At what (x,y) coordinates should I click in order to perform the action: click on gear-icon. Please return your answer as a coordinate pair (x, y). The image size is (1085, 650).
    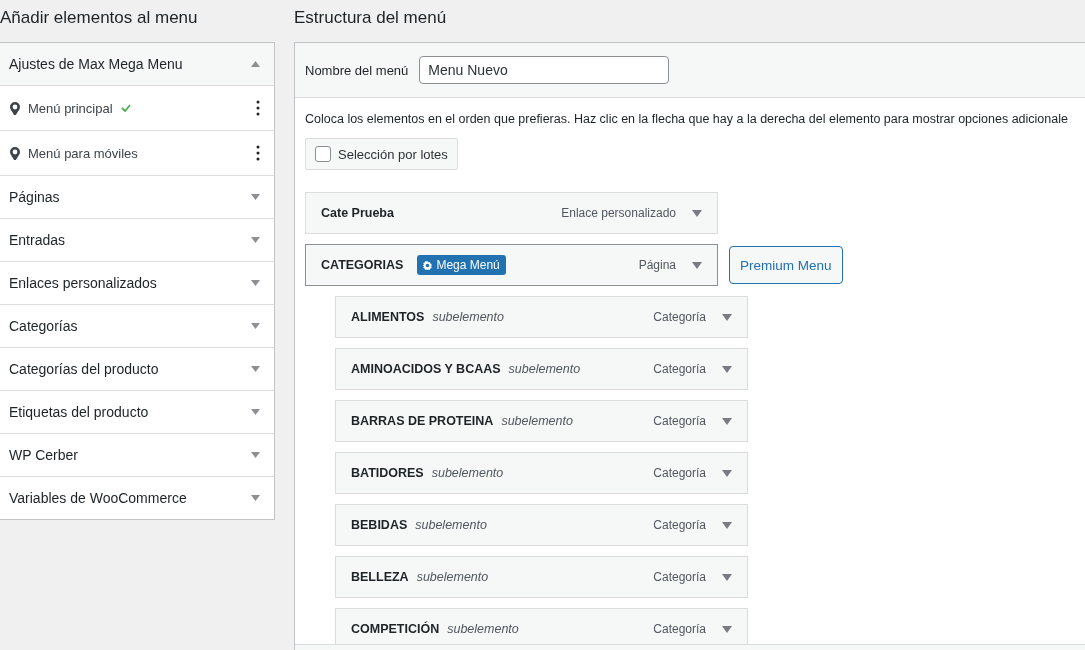
    Looking at the image, I should click on (428, 265).